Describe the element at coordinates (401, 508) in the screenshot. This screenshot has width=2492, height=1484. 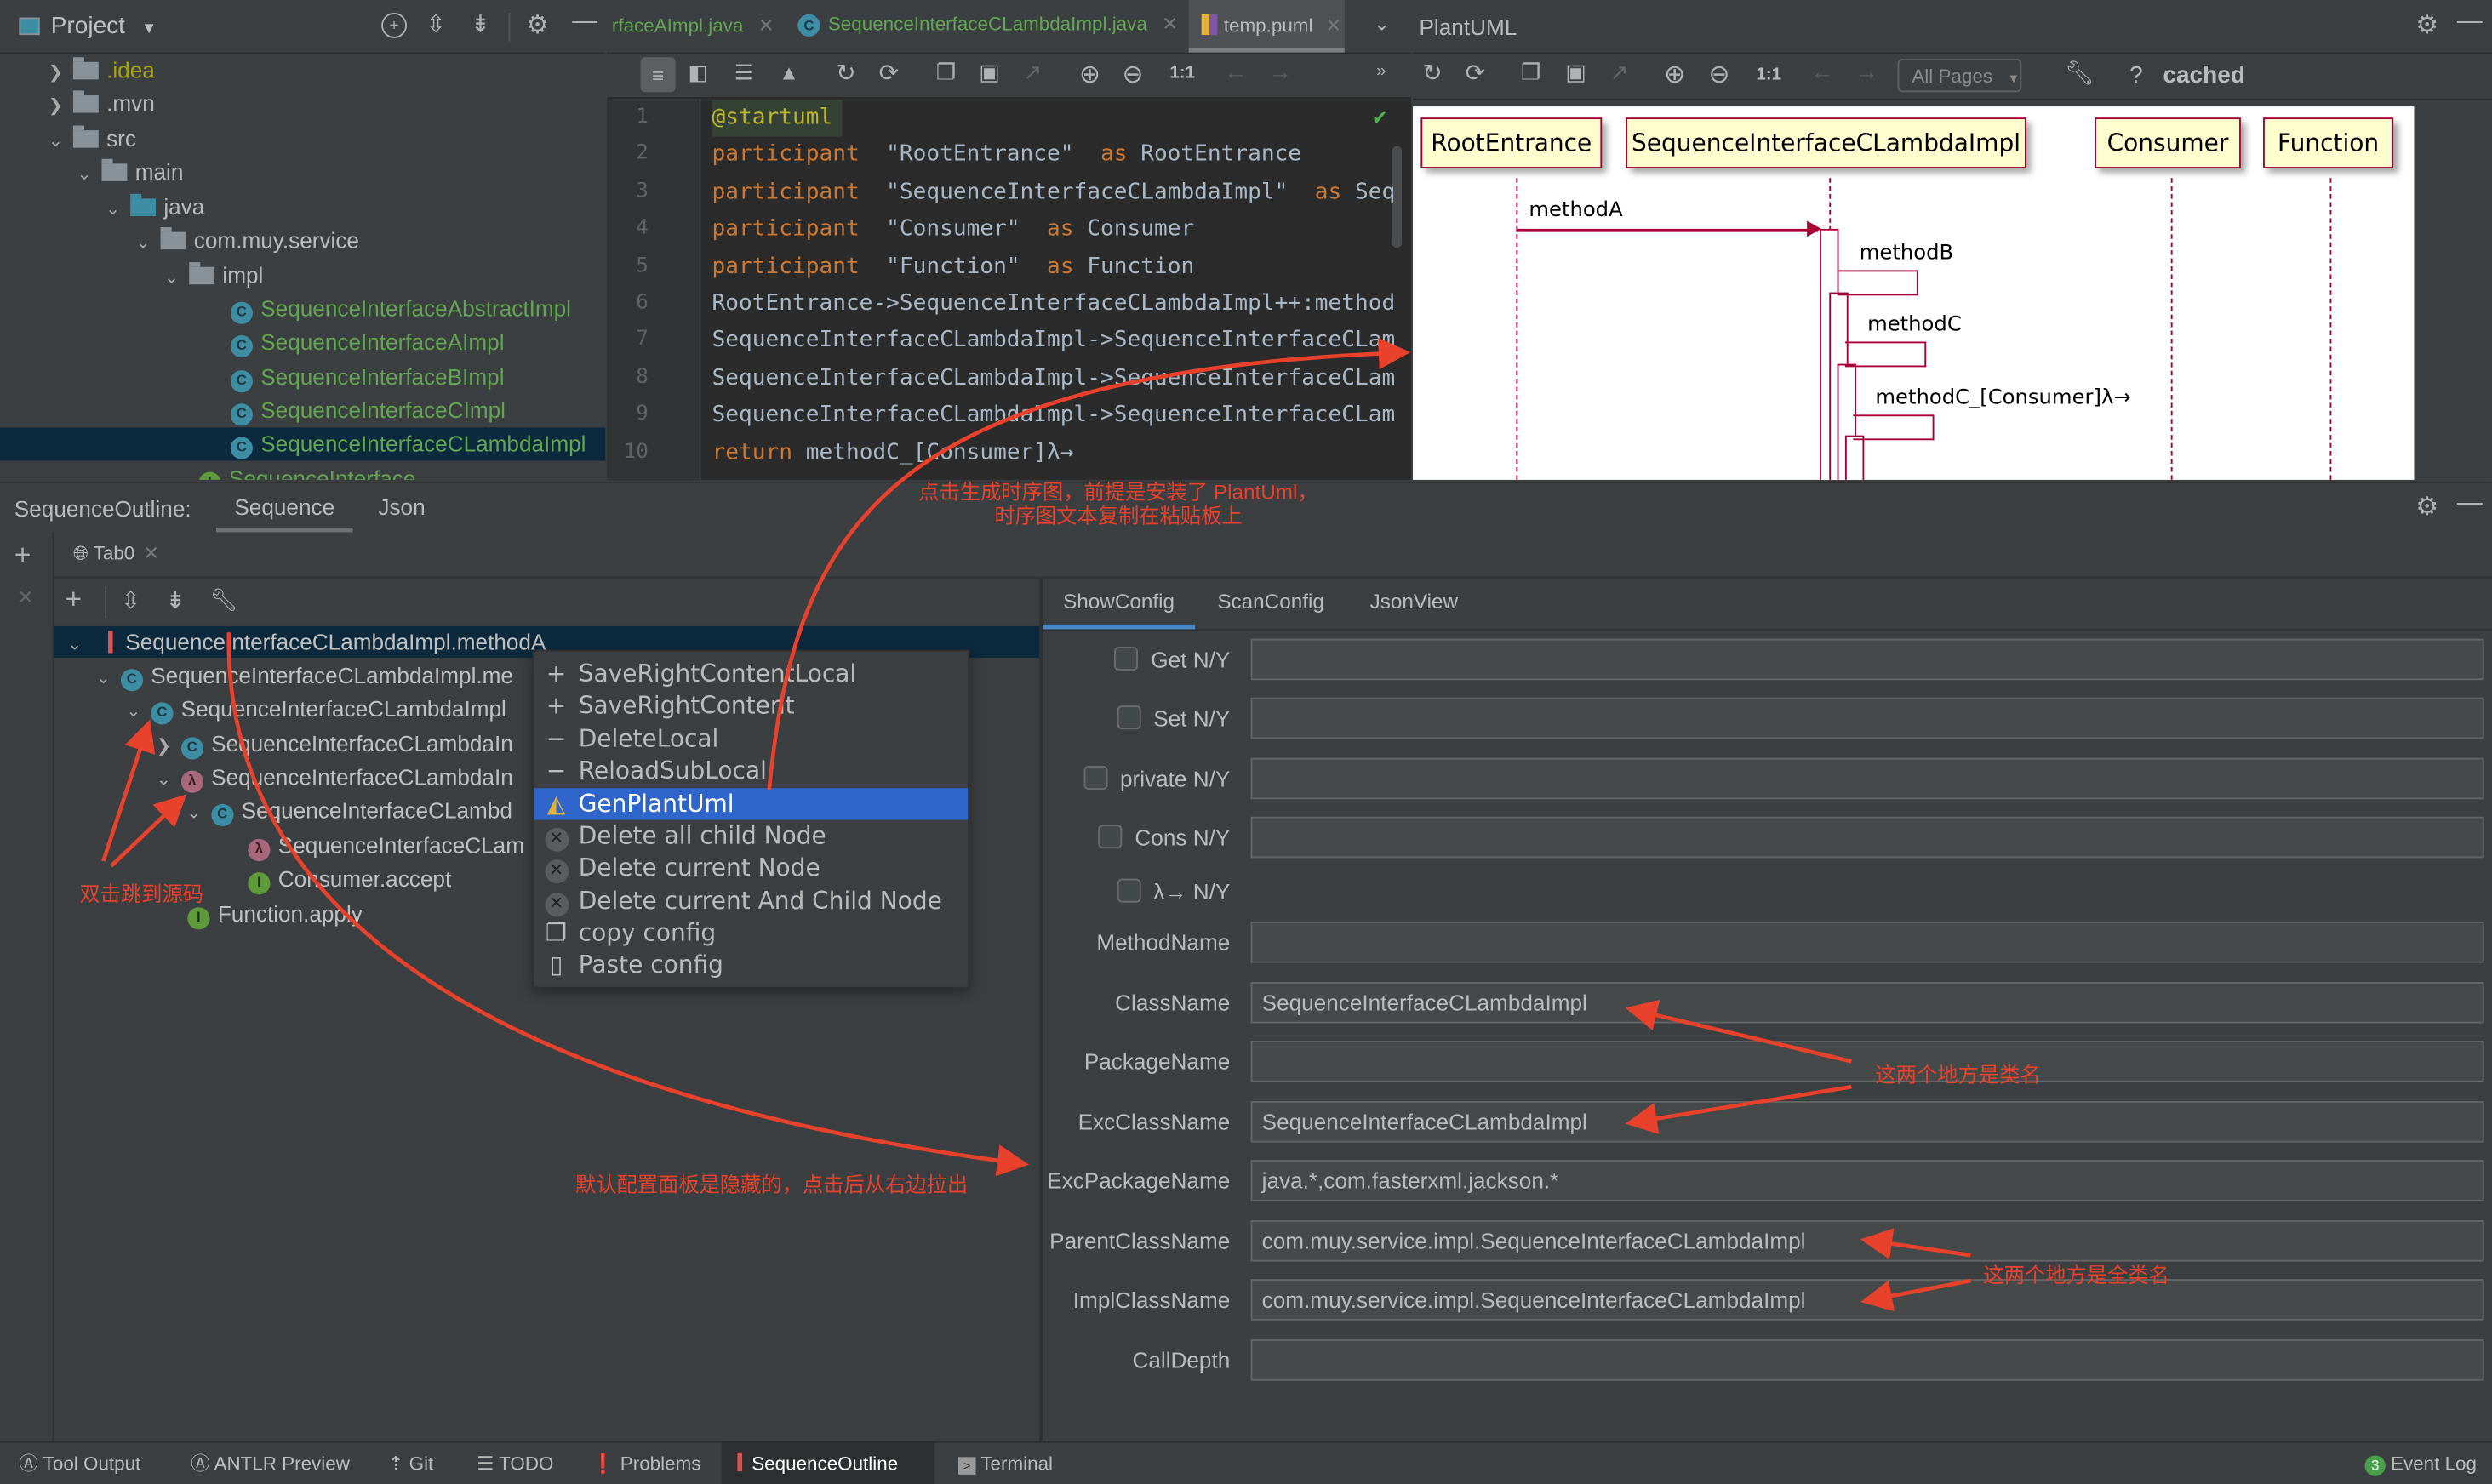
I see `tab-json: Json` at that location.